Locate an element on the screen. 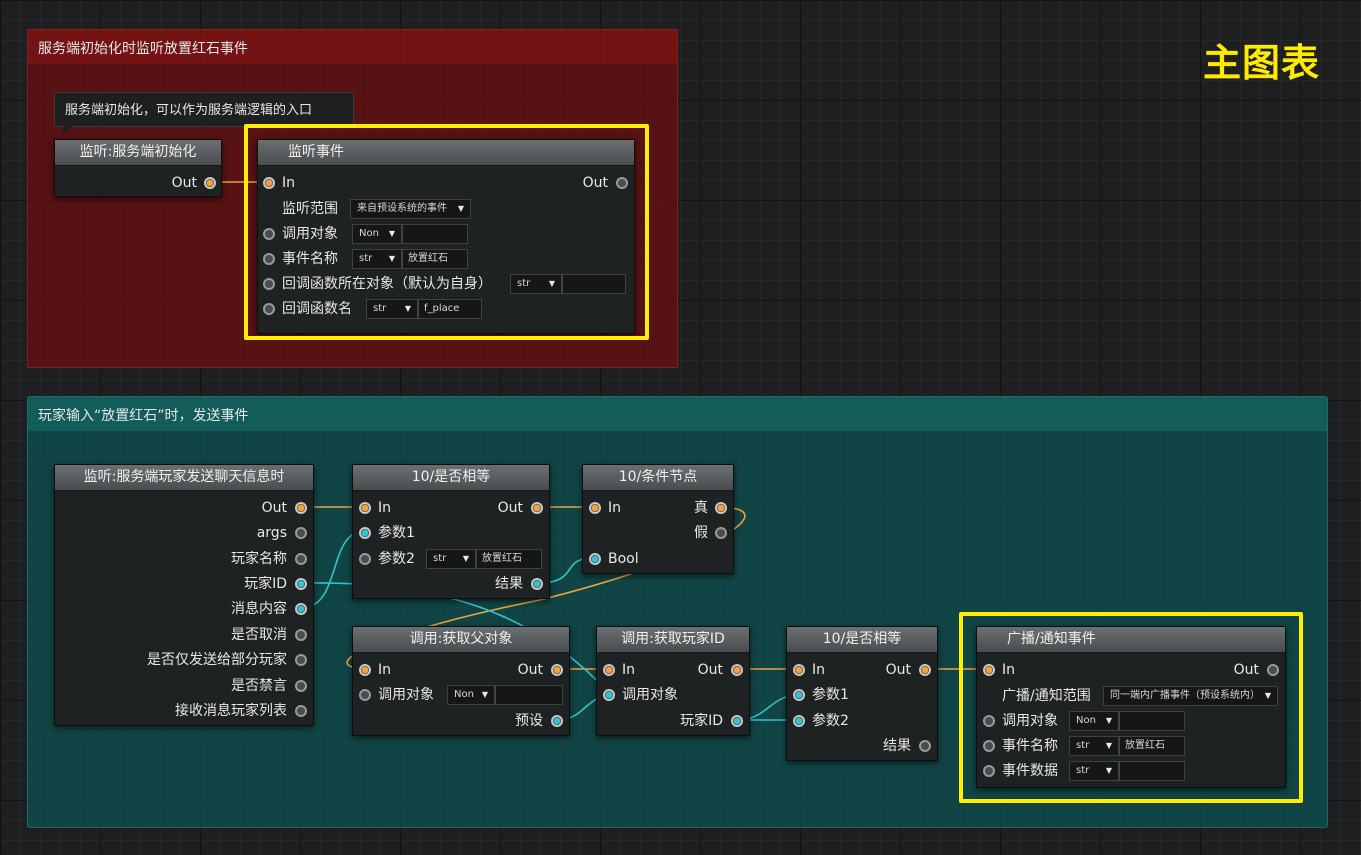 The image size is (1361, 855). node-get-player-id: 调用:获取玩家ID In Out 调用对象 玩家ID is located at coordinates (673, 681).